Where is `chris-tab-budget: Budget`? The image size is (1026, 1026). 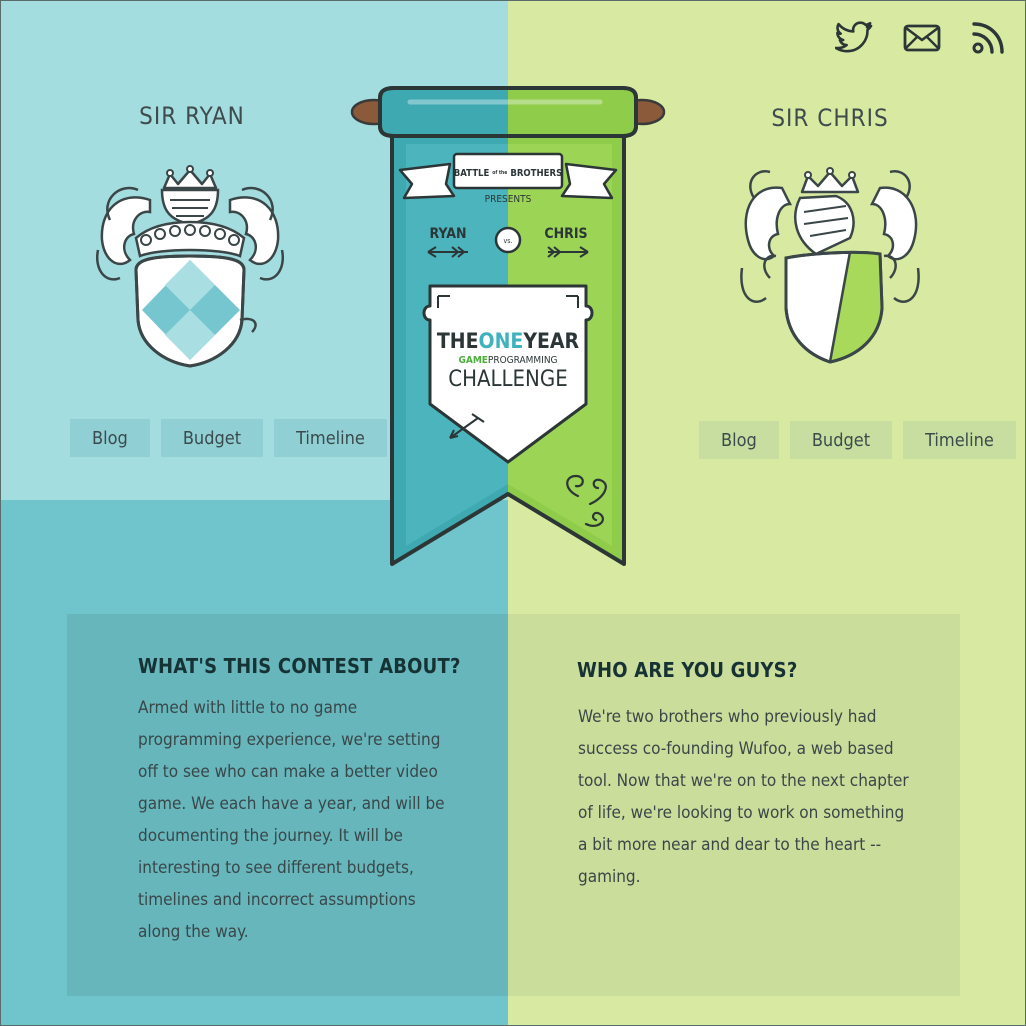 chris-tab-budget: Budget is located at coordinates (841, 440).